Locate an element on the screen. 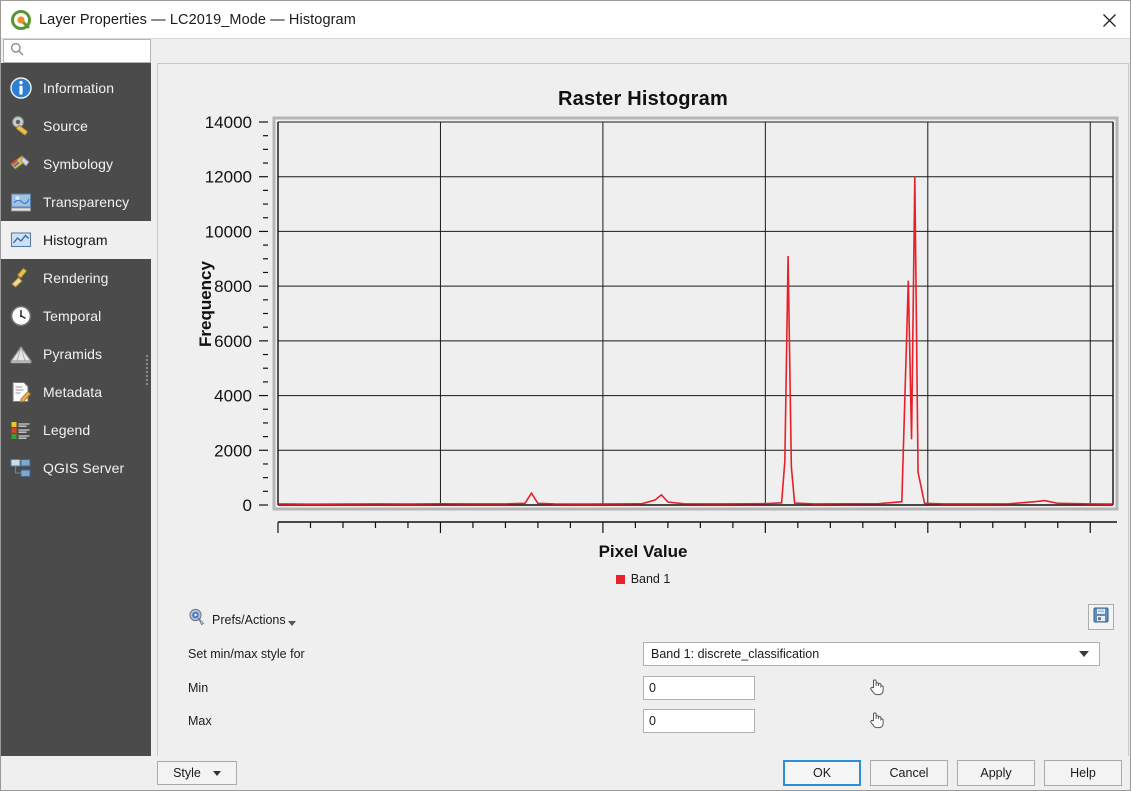 This screenshot has height=791, width=1131. svg-text: 14000 is located at coordinates (228, 122).